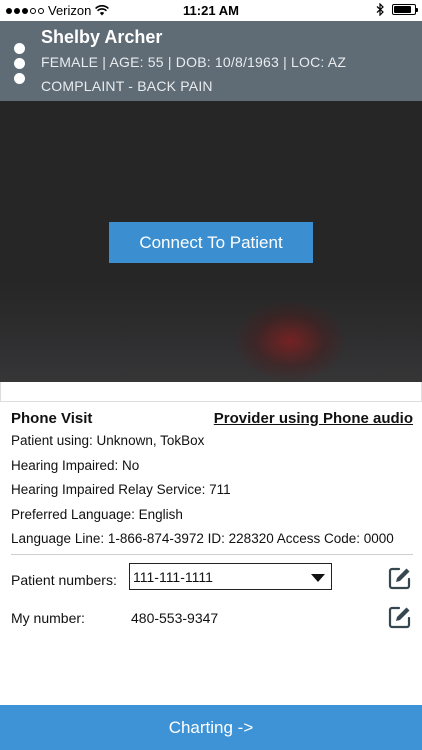  What do you see at coordinates (290, 341) in the screenshot?
I see `video-glow` at bounding box center [290, 341].